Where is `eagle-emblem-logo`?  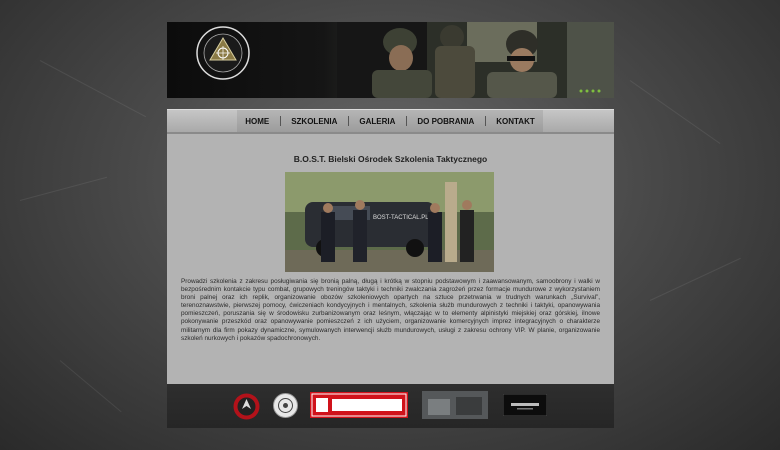 eagle-emblem-logo is located at coordinates (246, 406).